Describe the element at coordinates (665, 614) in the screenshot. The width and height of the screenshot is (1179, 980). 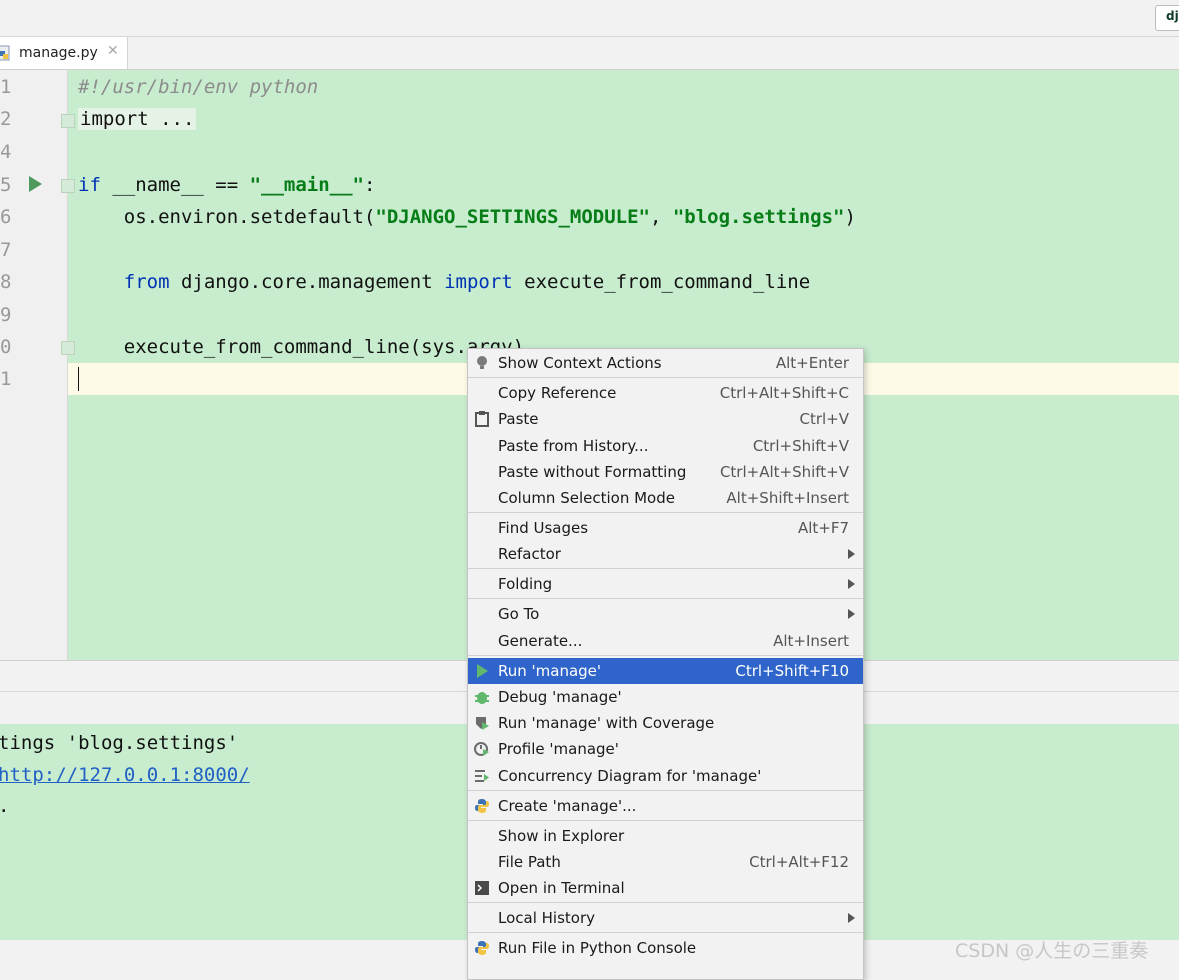
I see `menu-item-go-to: Go To` at that location.